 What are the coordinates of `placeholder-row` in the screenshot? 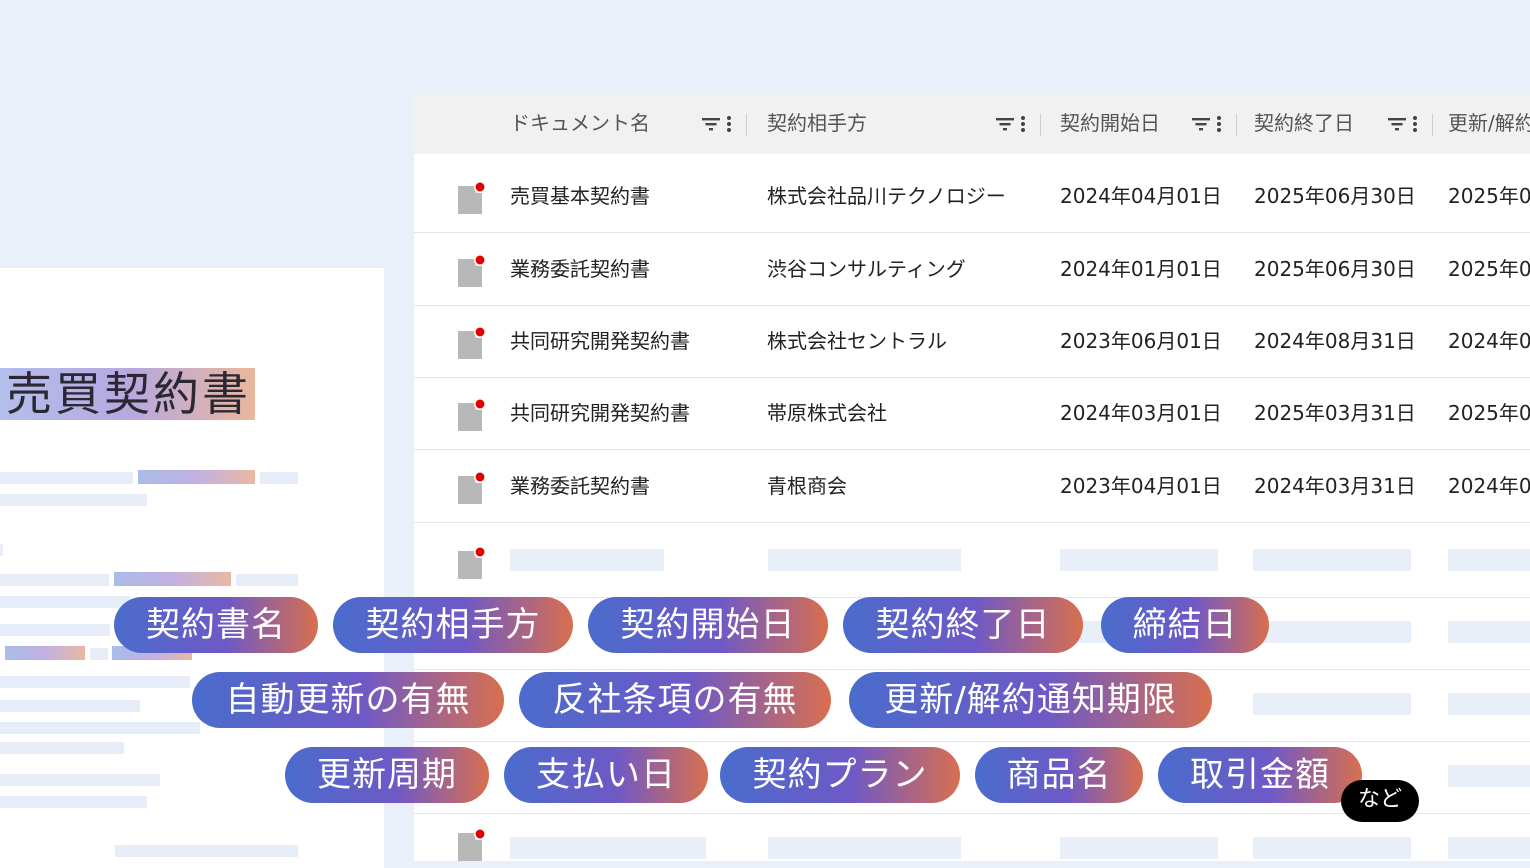 It's located at (972, 561).